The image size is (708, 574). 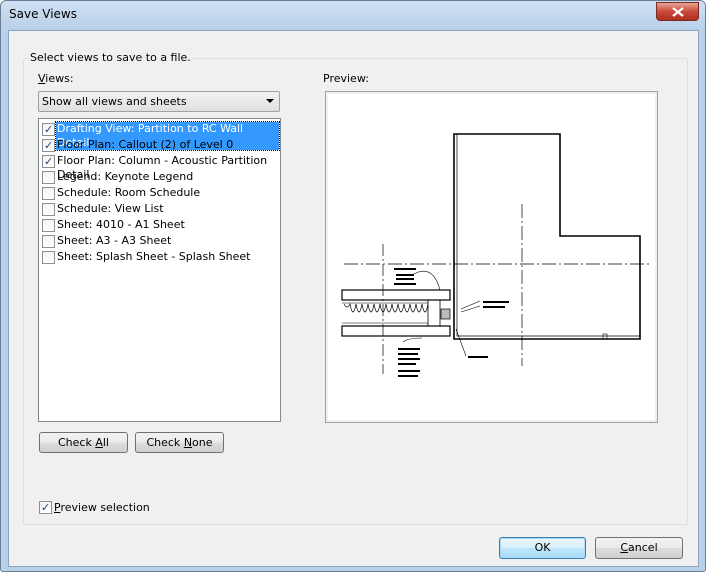 I want to click on preview-selection-box: ✓, so click(x=45, y=507).